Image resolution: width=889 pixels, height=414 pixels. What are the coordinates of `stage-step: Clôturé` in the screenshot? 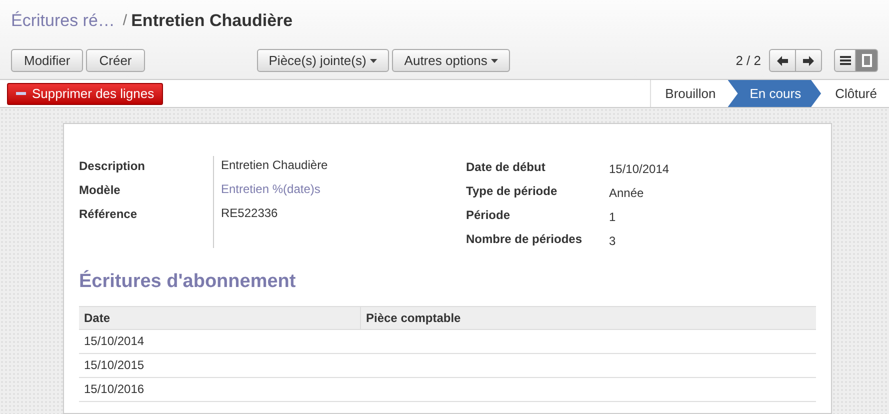 It's located at (855, 93).